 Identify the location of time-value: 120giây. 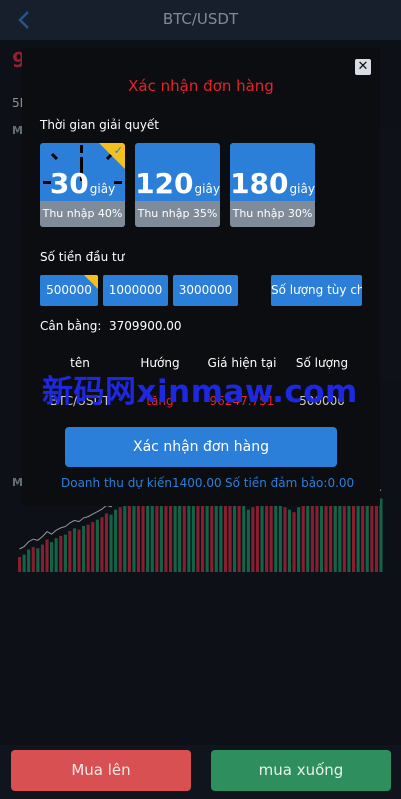
(177, 183).